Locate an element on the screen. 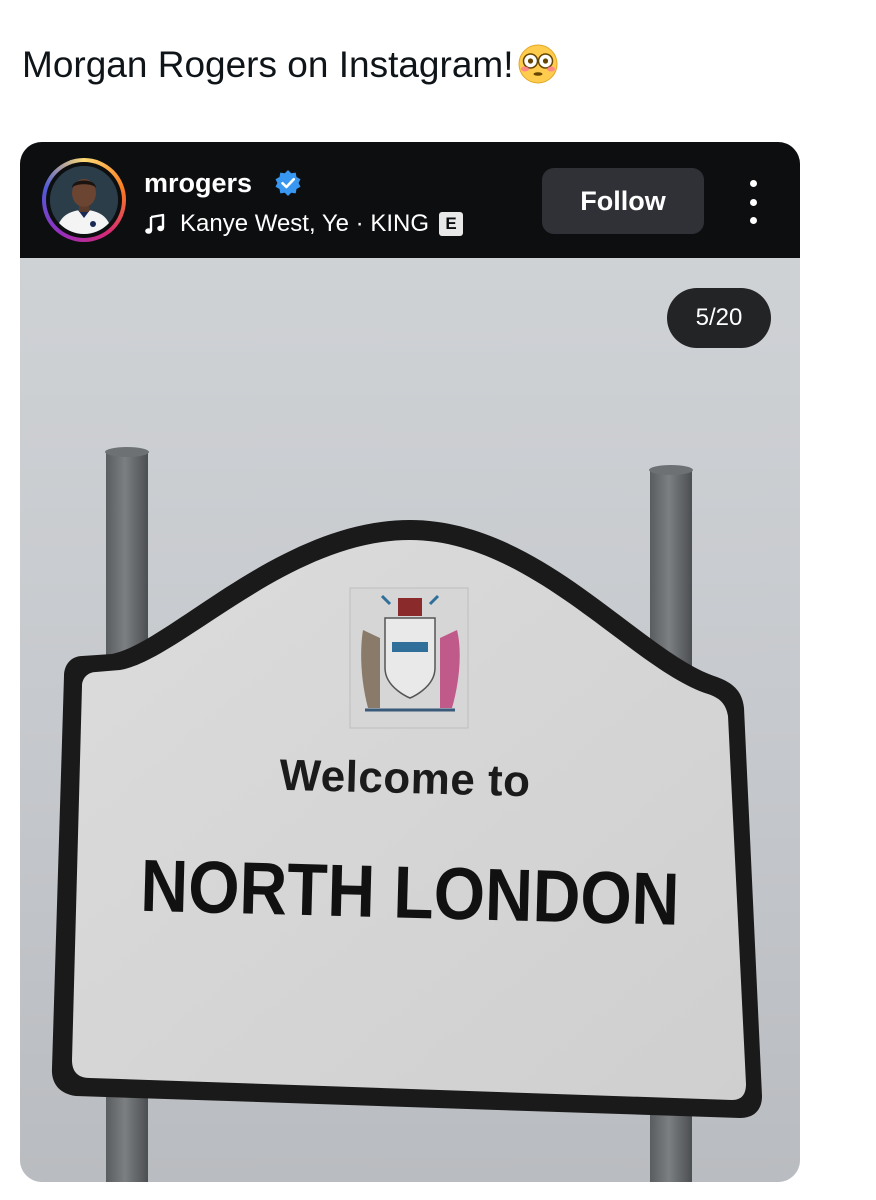 This screenshot has height=1200, width=876. tweet-text: Morgan Rogers on Instagram! is located at coordinates (291, 65).